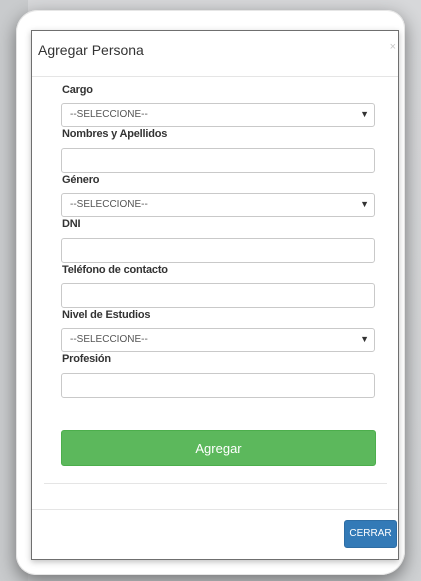  What do you see at coordinates (218, 115) in the screenshot?
I see `cargo-select: --SELECCIONE-- ▼` at bounding box center [218, 115].